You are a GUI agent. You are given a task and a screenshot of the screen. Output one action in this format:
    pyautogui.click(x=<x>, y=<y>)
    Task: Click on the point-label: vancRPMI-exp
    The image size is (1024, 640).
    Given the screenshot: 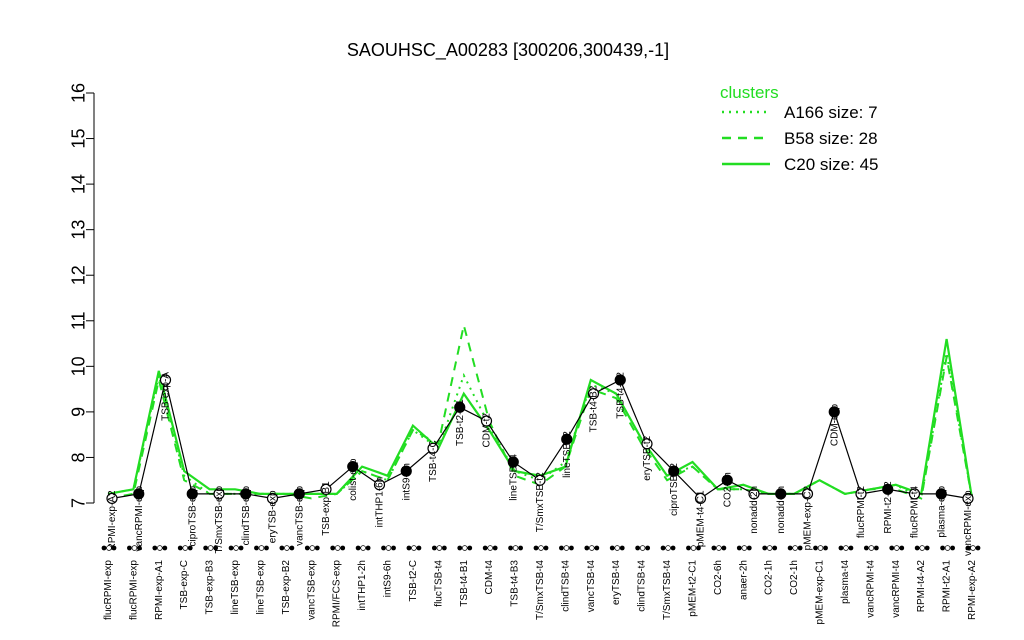 What is the action you would take?
    pyautogui.click(x=139, y=518)
    